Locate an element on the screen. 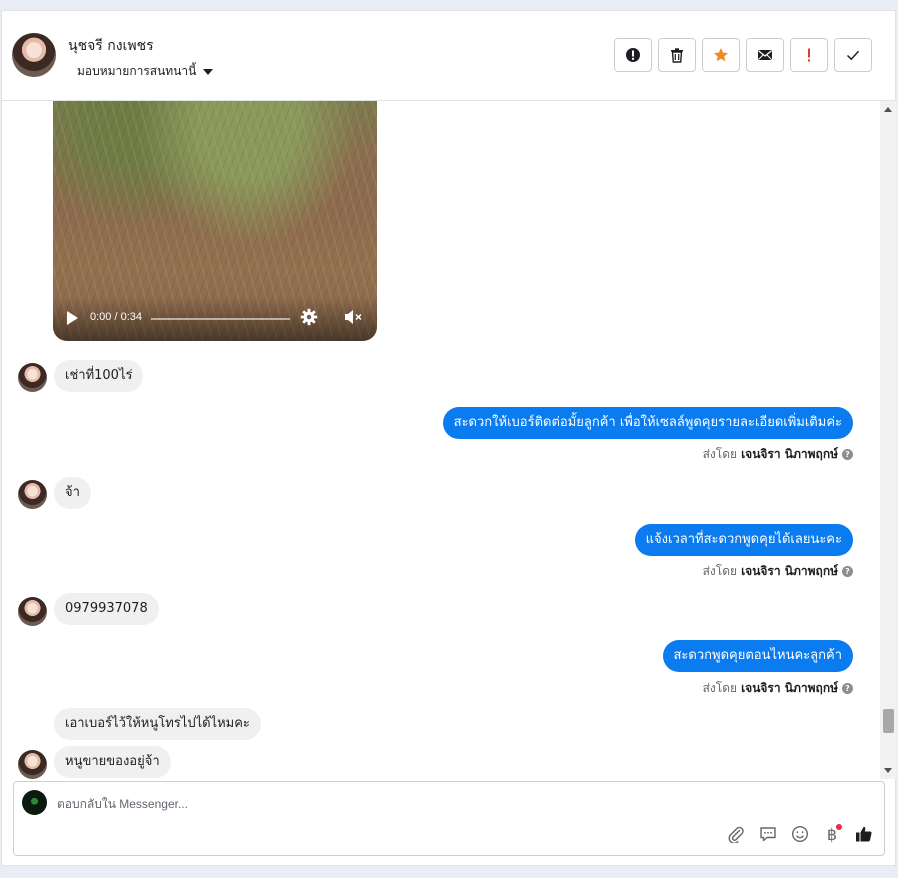 Image resolution: width=898 pixels, height=878 pixels. thumbs-up-icon is located at coordinates (864, 834).